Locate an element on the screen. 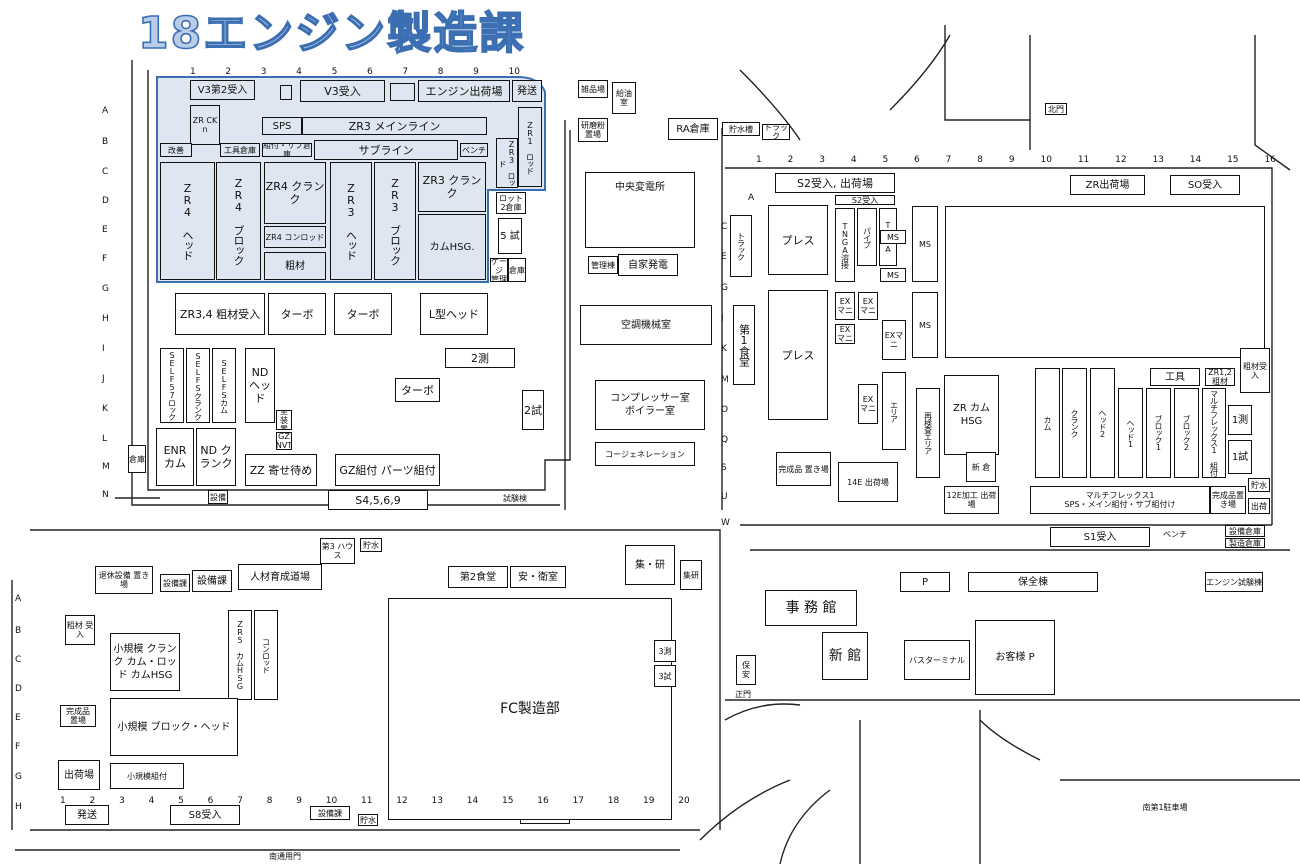 Image resolution: width=1300 pixels, height=864 pixels. zr-cam-hsg: ZR カムHSG is located at coordinates (971, 415).